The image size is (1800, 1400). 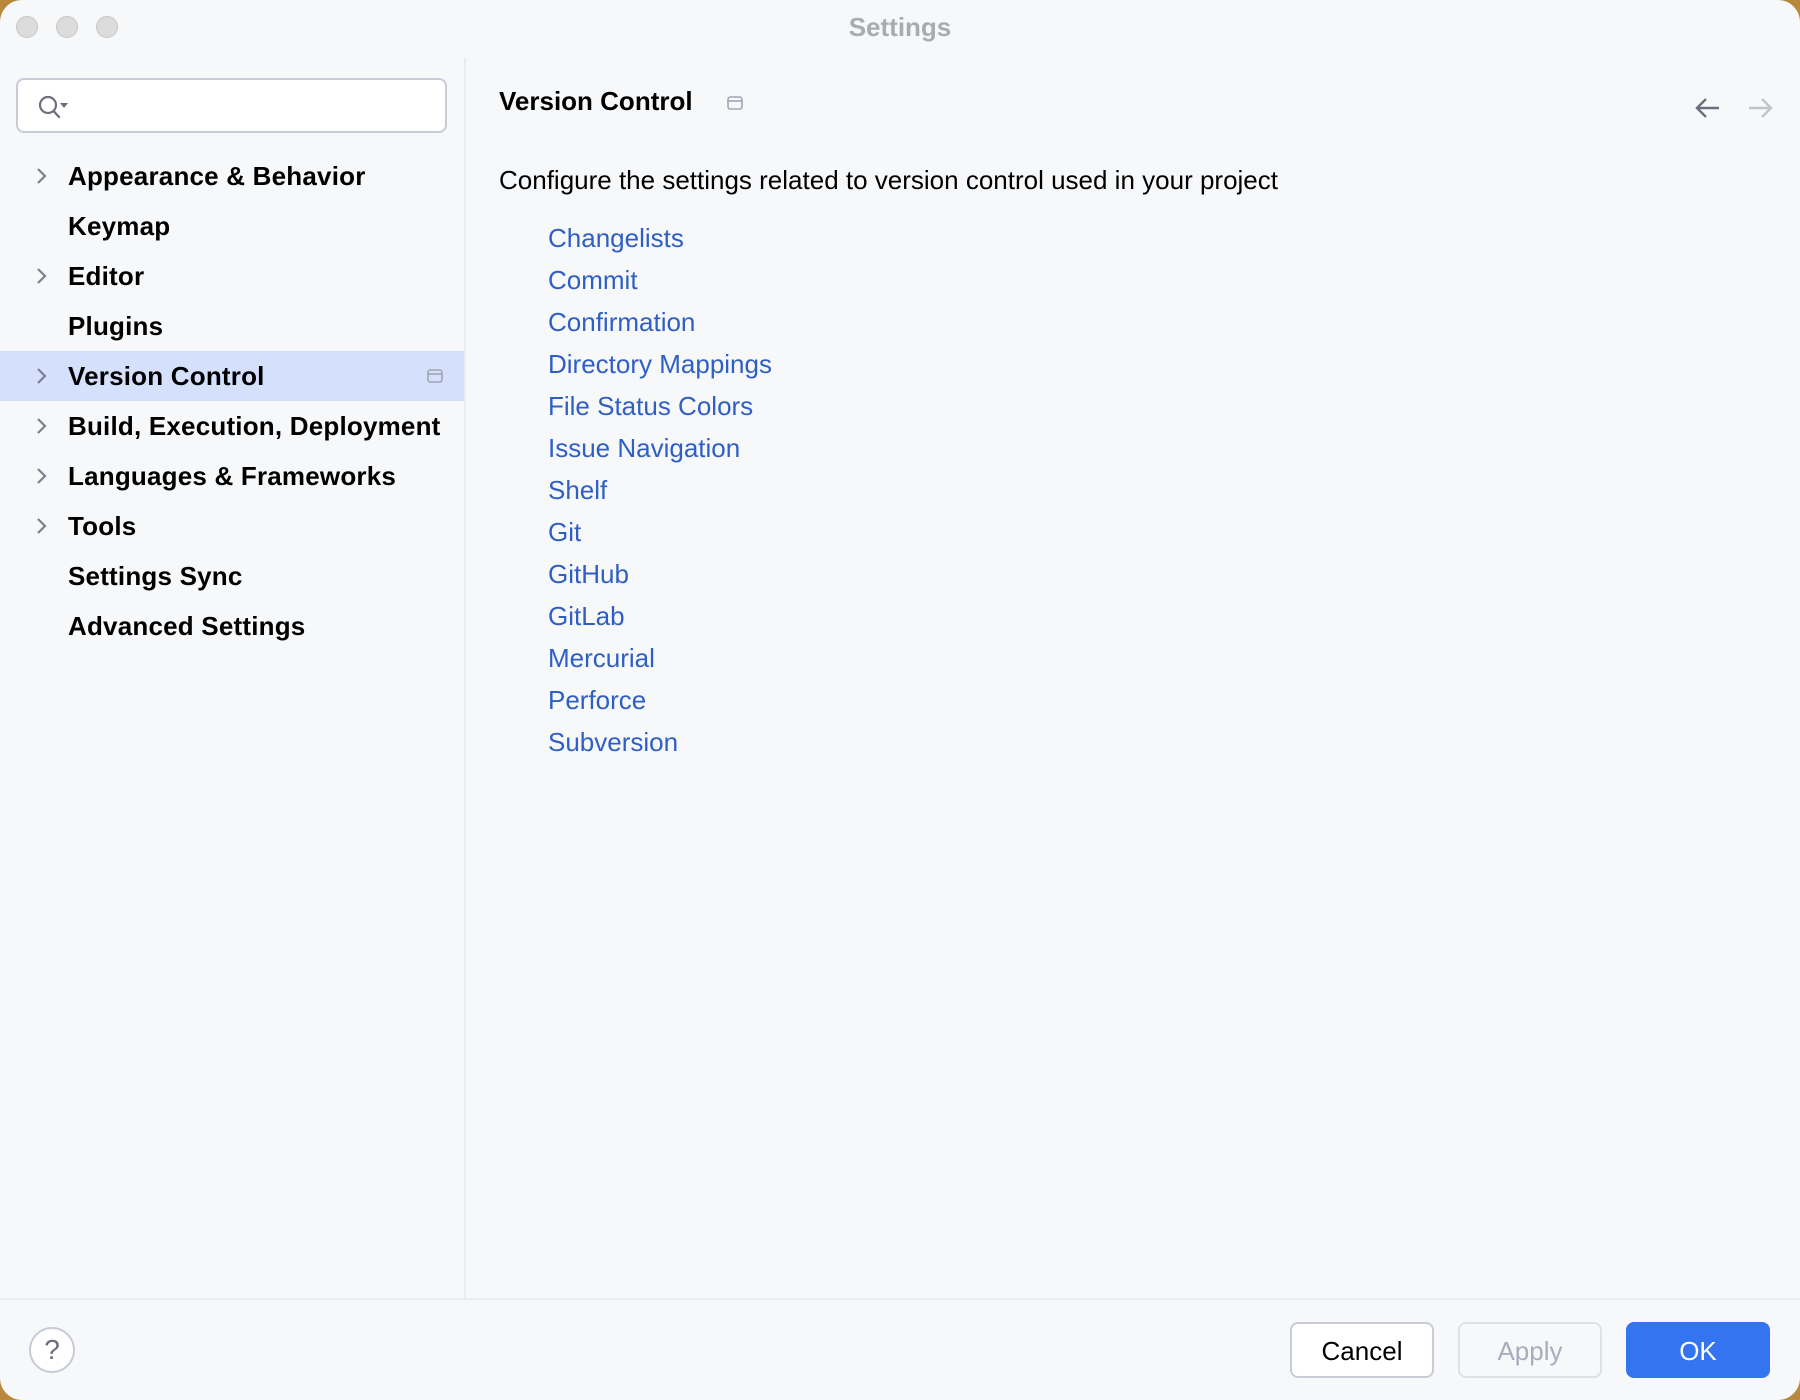 What do you see at coordinates (1530, 1350) in the screenshot?
I see `apply-button: Apply` at bounding box center [1530, 1350].